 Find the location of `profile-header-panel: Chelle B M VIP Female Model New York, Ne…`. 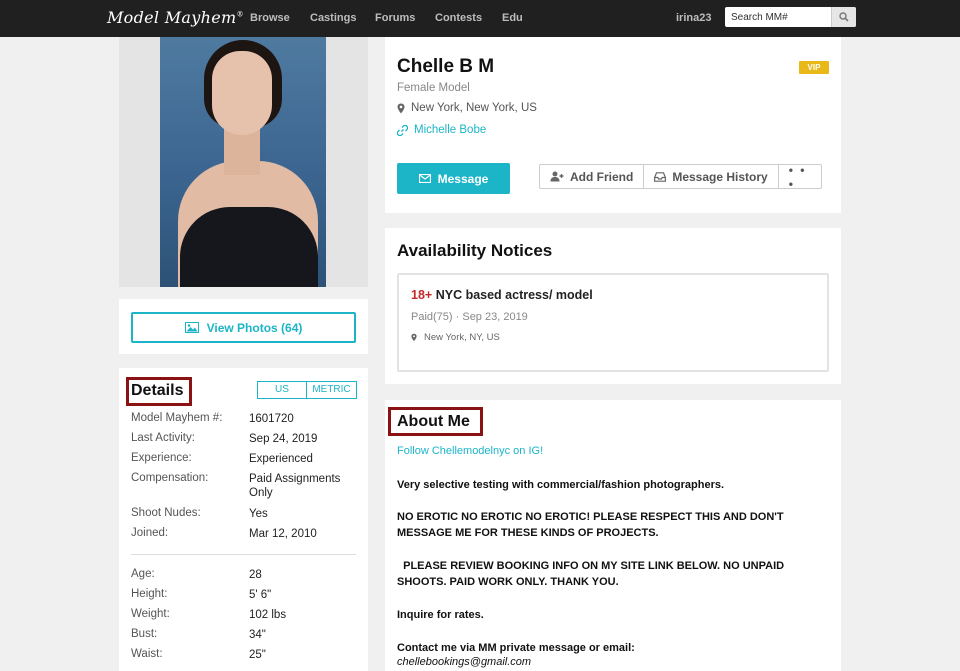

profile-header-panel: Chelle B M VIP Female Model New York, Ne… is located at coordinates (613, 125).